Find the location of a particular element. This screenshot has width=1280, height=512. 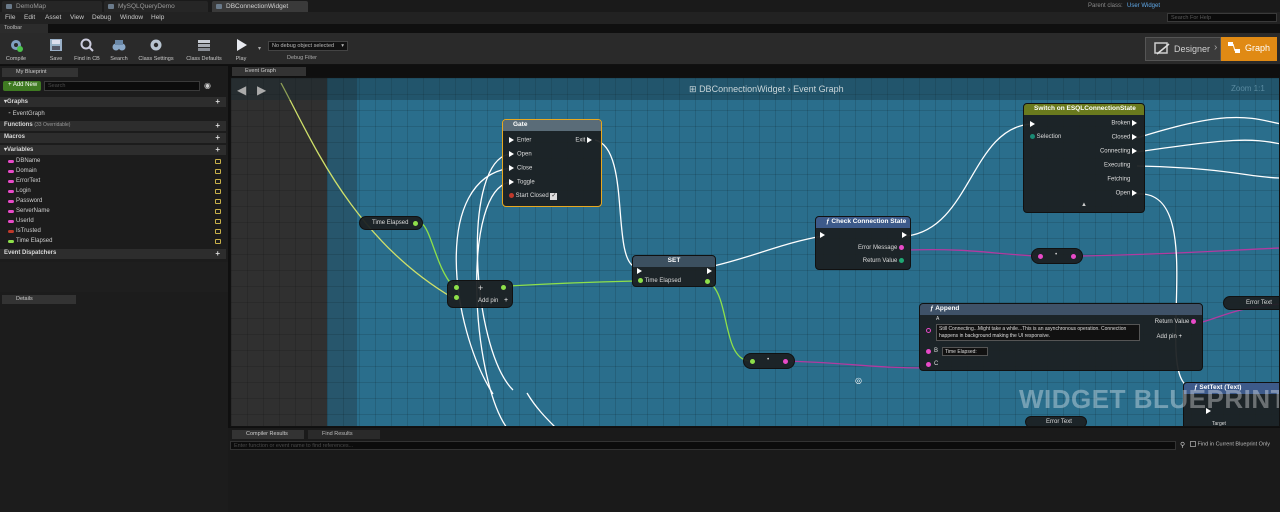

set-exec-out is located at coordinates (709, 271).